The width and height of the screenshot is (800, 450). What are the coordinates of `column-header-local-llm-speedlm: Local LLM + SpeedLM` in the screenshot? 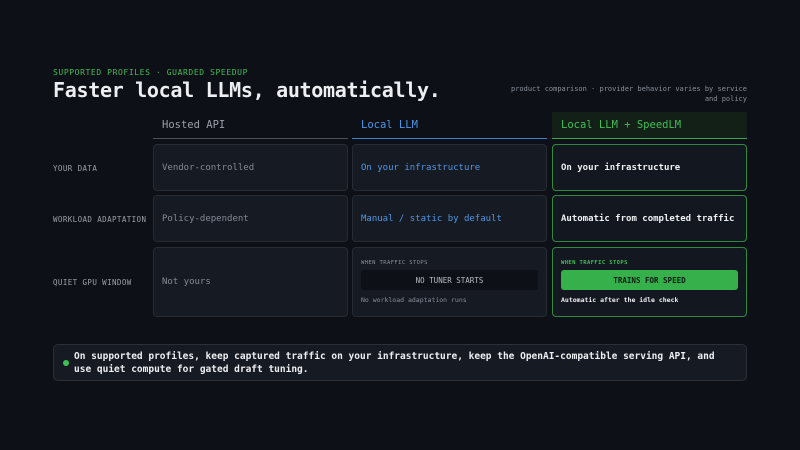 It's located at (649, 125).